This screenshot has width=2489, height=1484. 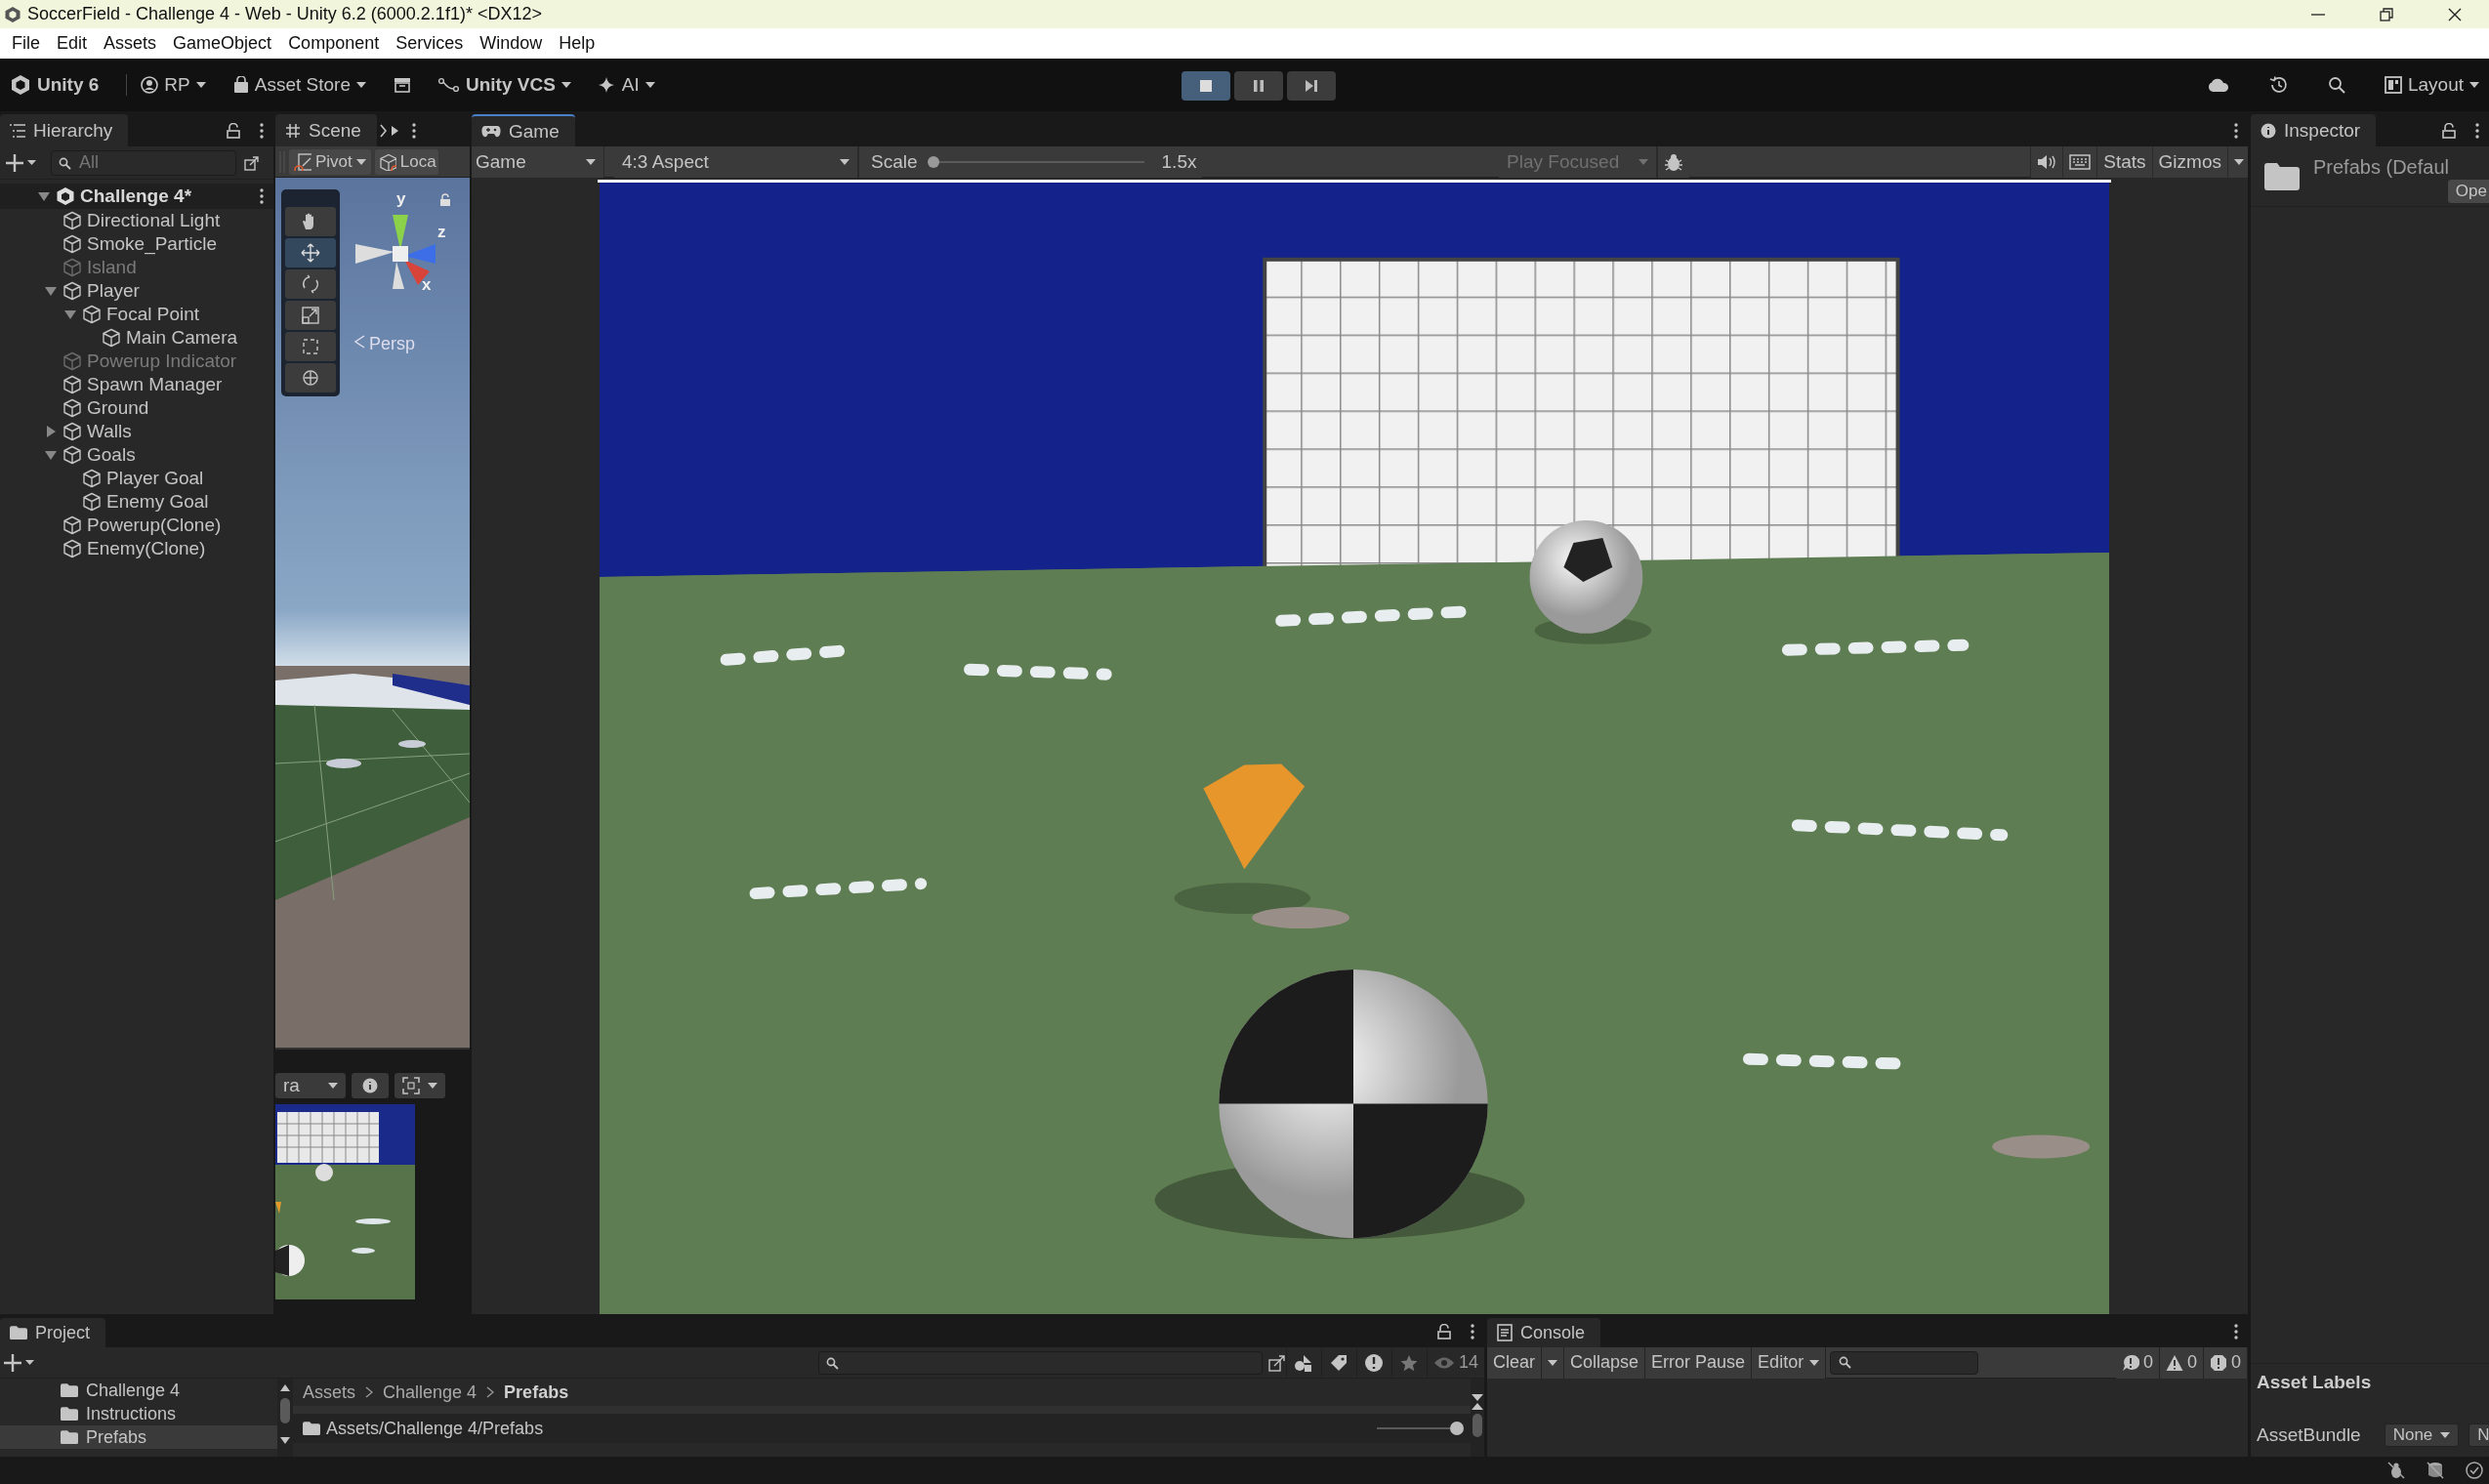 What do you see at coordinates (2137, 1363) in the screenshot?
I see `info-count-button: 0` at bounding box center [2137, 1363].